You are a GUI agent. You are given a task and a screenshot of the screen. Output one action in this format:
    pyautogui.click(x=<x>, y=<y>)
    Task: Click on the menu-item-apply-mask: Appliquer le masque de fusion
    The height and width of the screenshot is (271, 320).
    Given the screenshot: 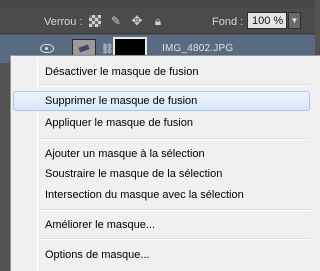 What is the action you would take?
    pyautogui.click(x=161, y=123)
    